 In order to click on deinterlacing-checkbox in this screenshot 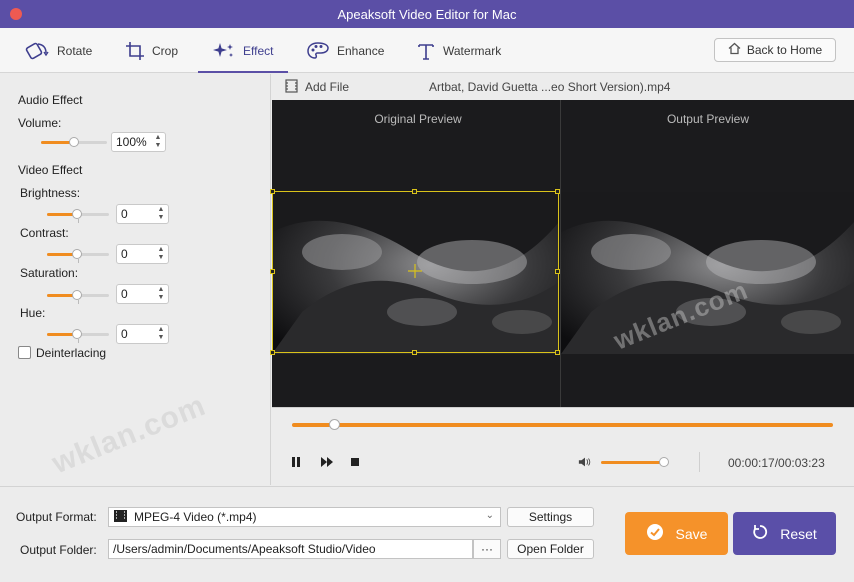, I will do `click(24, 352)`.